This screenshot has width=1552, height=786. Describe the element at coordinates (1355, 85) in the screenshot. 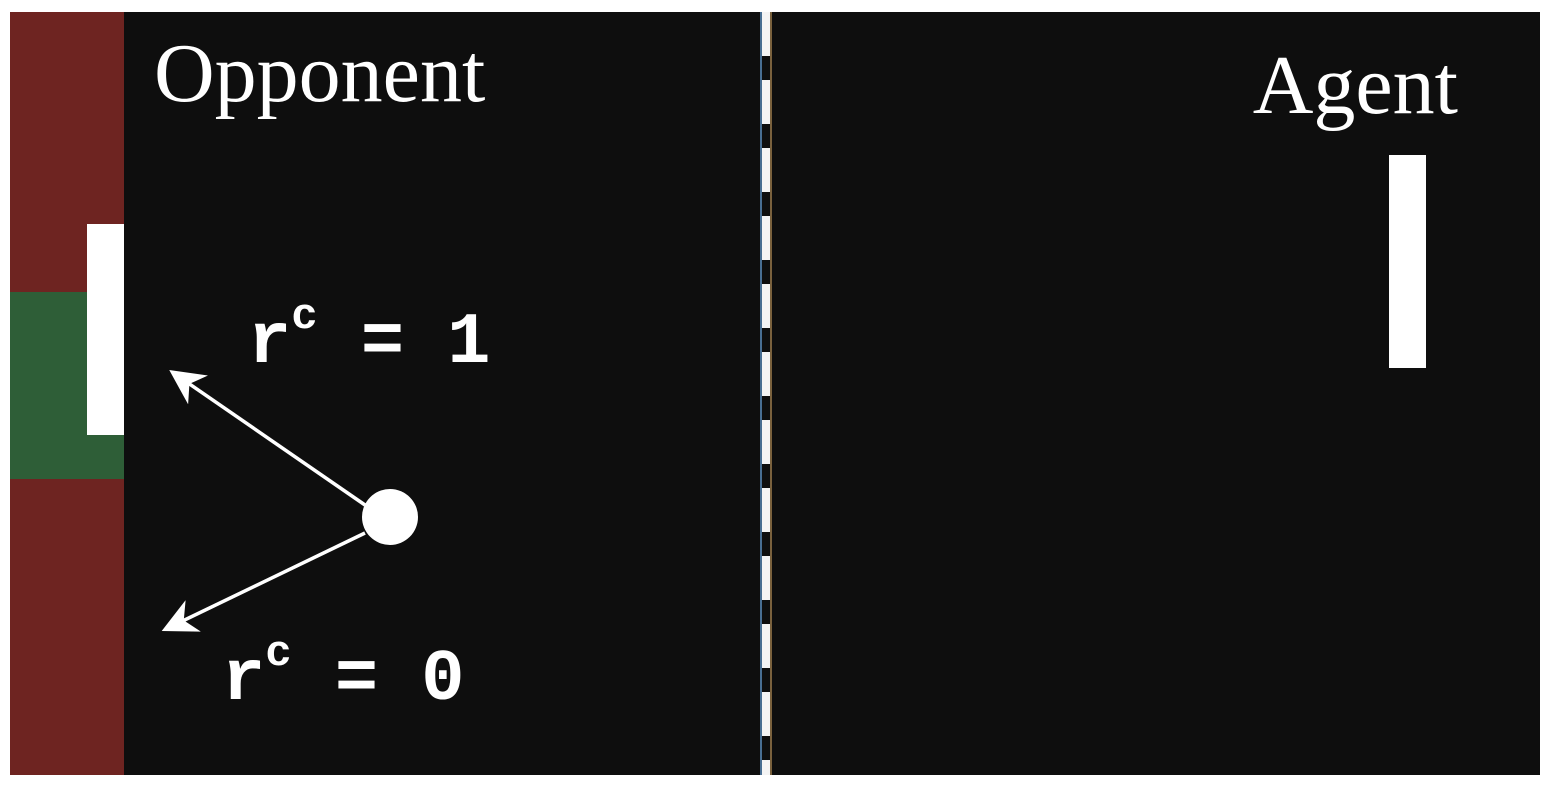

I see `agent-label: Agent` at that location.